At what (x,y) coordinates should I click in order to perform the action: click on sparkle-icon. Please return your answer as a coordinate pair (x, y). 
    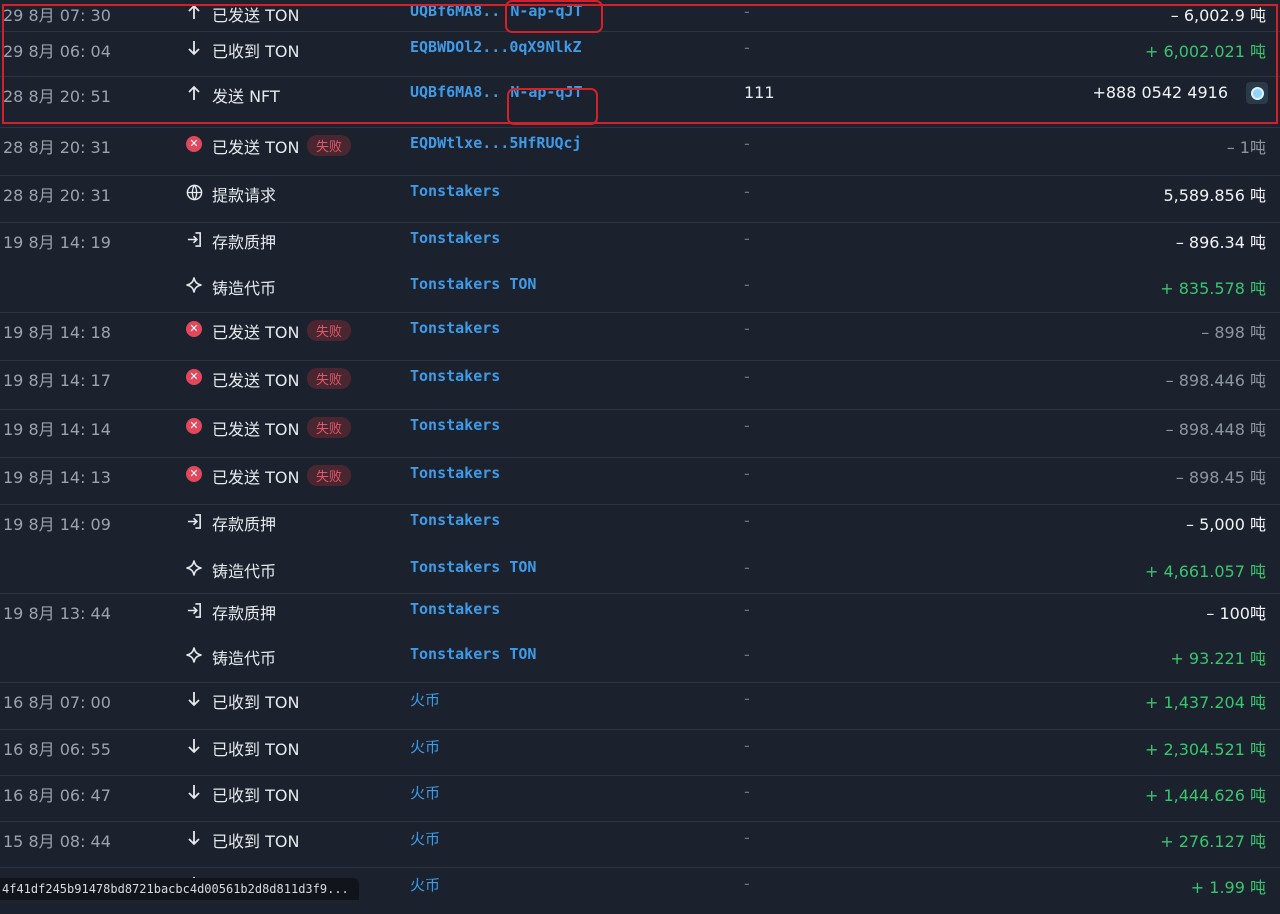
    Looking at the image, I should click on (194, 655).